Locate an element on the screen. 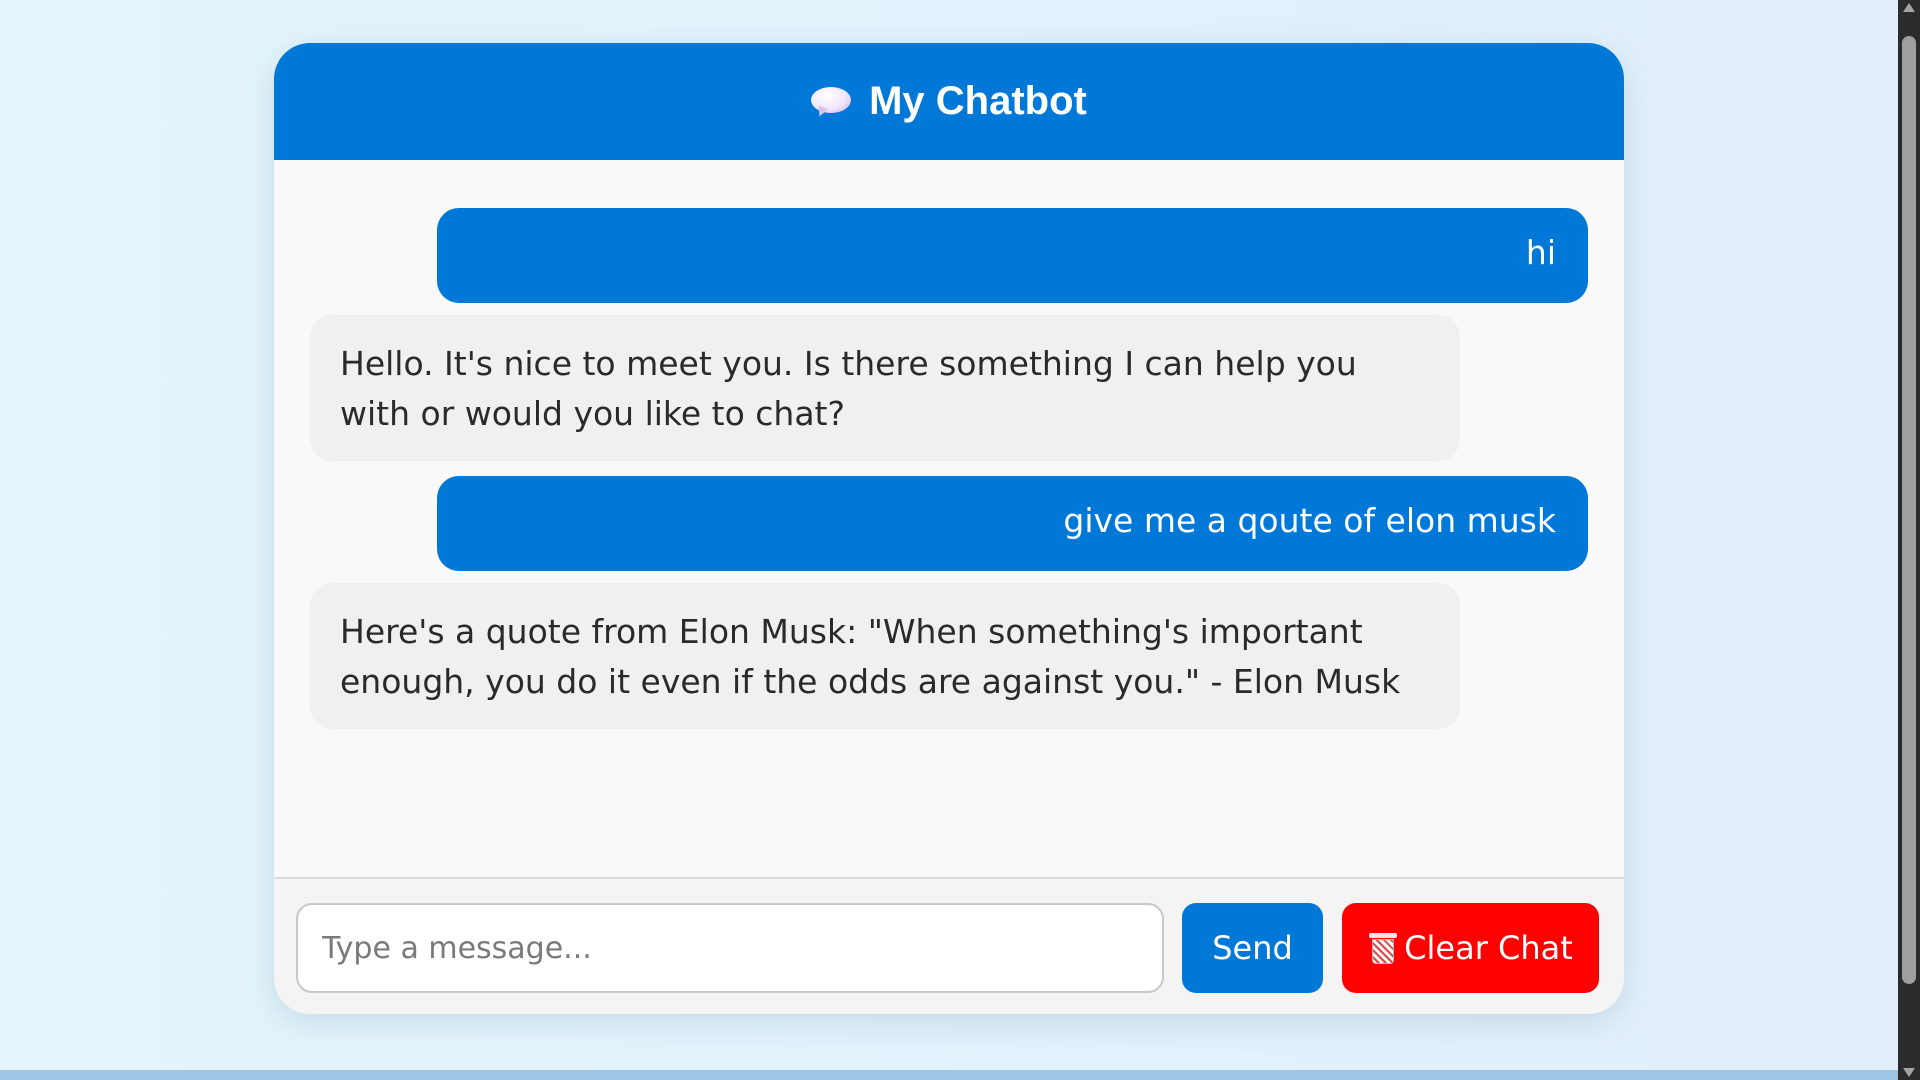 The width and height of the screenshot is (1920, 1080). chat-title: My Chatbot is located at coordinates (978, 101).